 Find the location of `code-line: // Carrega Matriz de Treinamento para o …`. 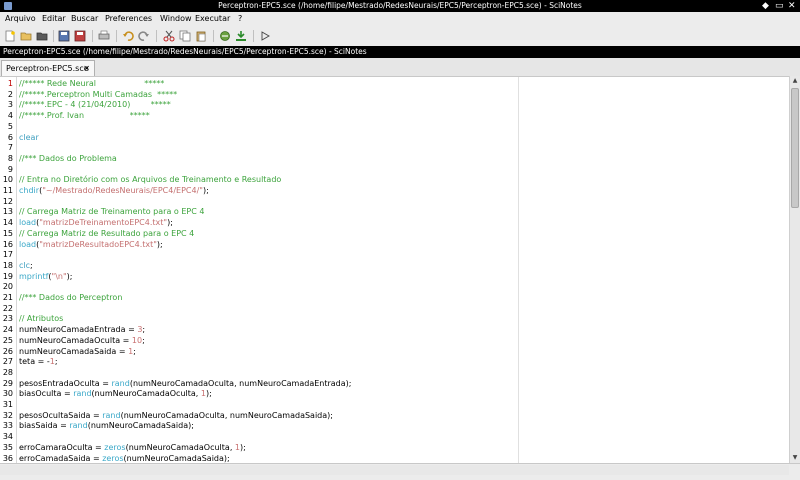

code-line: // Carrega Matriz de Treinamento para o … is located at coordinates (111, 212).